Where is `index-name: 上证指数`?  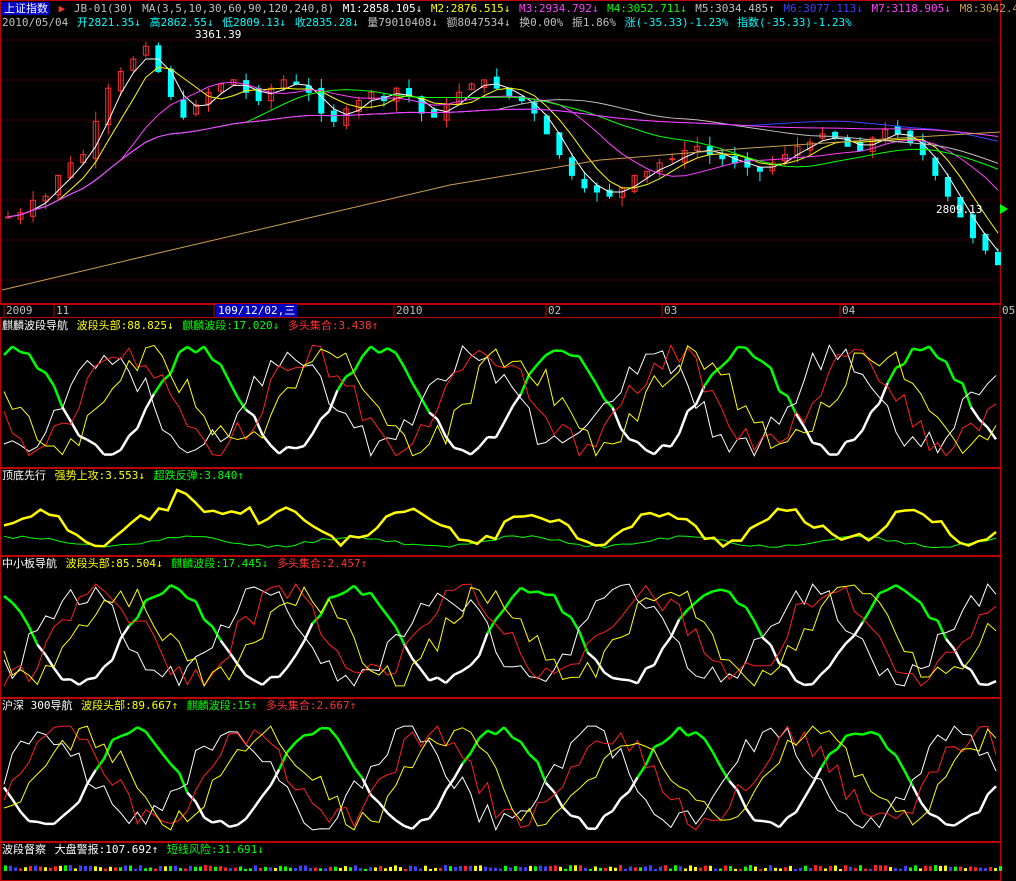
index-name: 上证指数 is located at coordinates (26, 8).